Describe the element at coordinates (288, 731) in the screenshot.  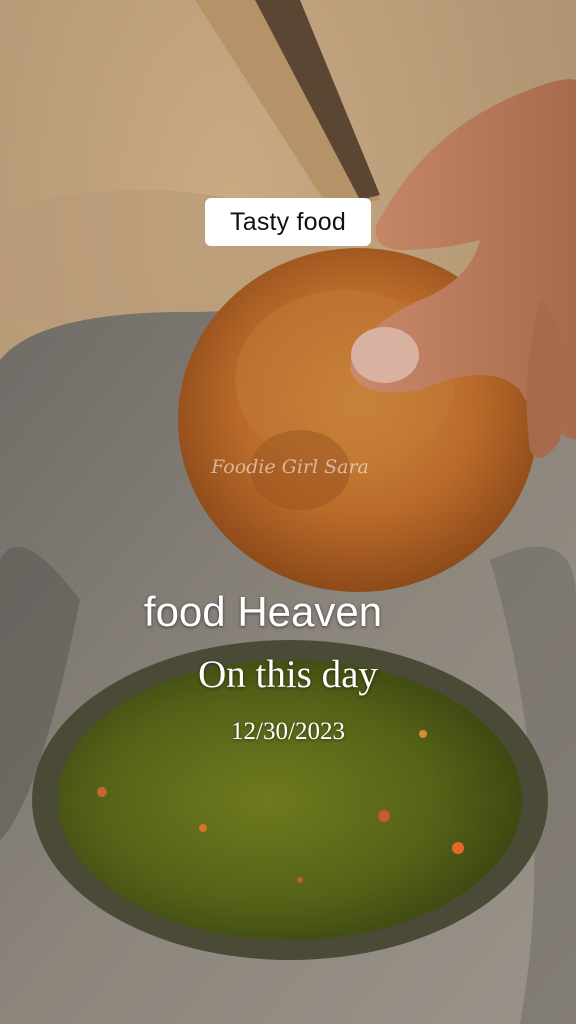
I see `overlay-date: 12/30/2023` at that location.